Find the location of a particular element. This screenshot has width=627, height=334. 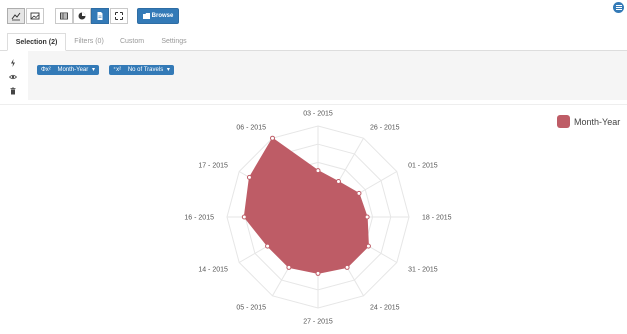

category-label: 05 - 2015 is located at coordinates (251, 308).